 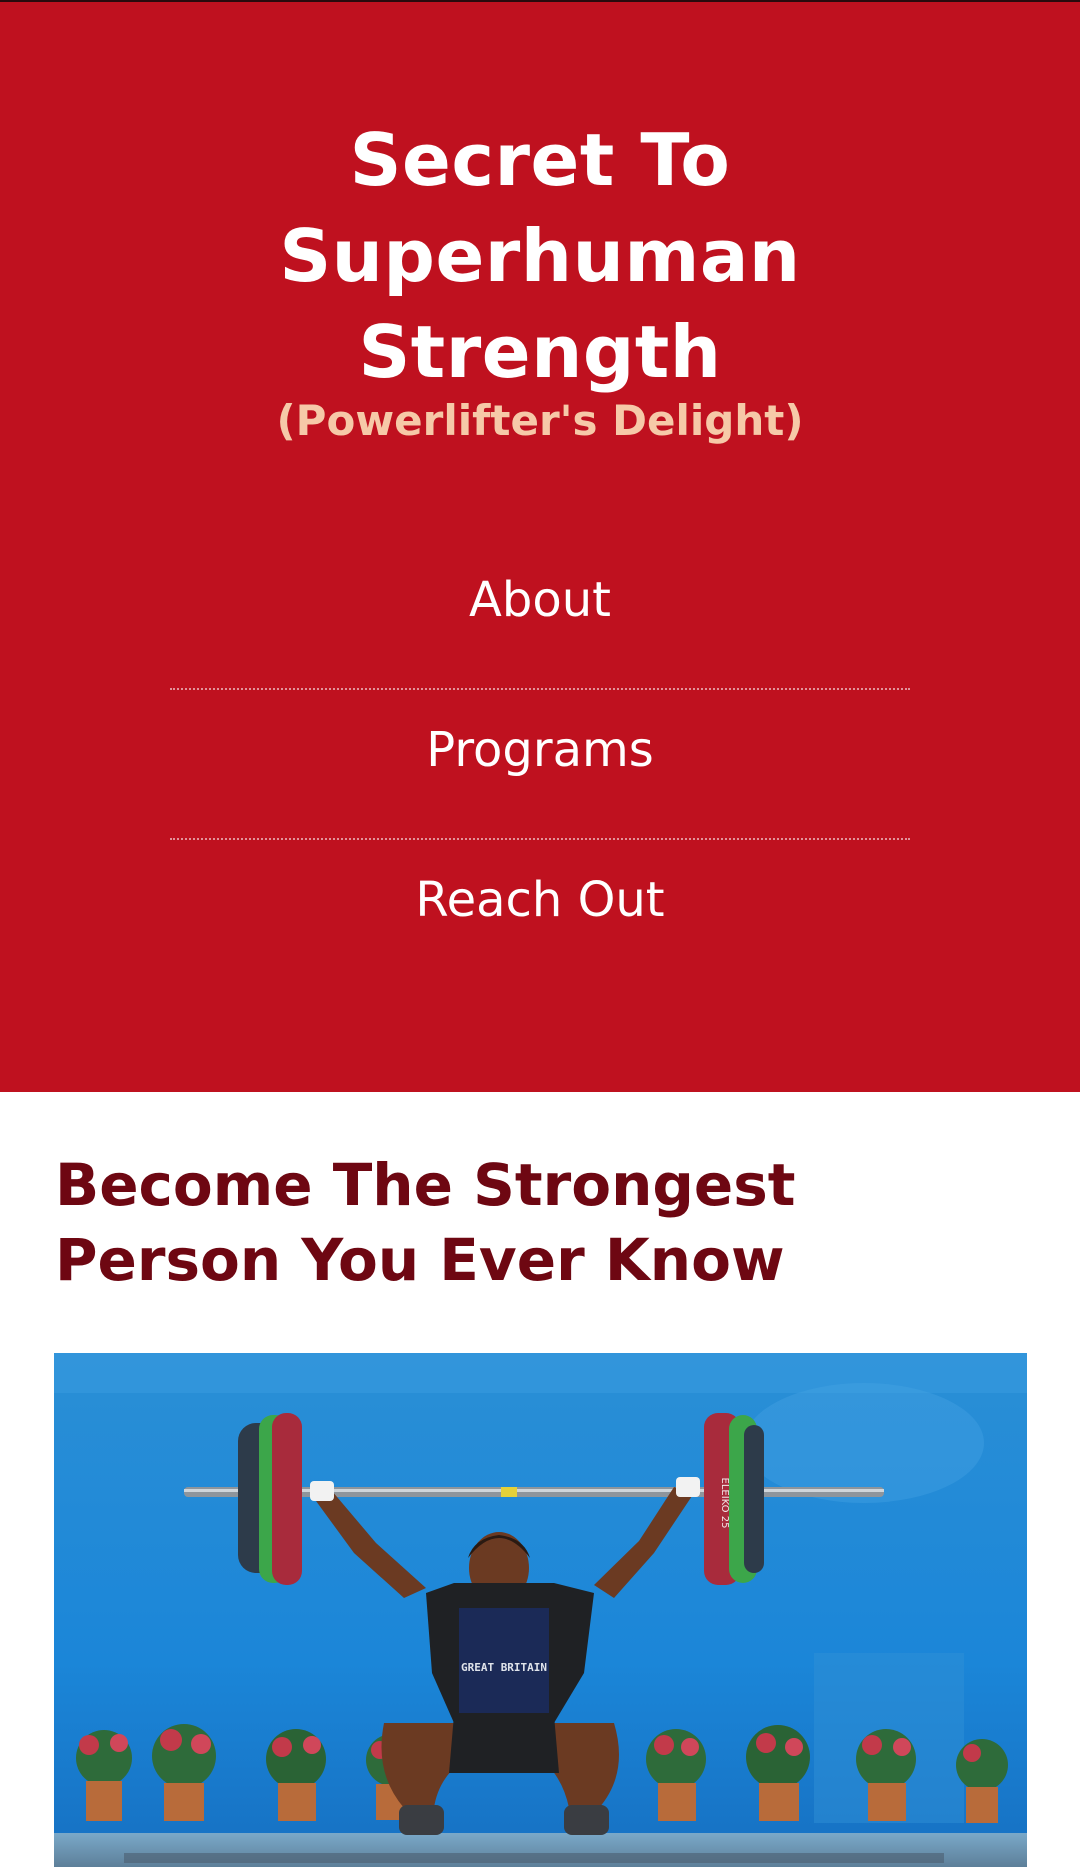 I want to click on site-title-line-2: Superhuman, so click(x=540, y=256).